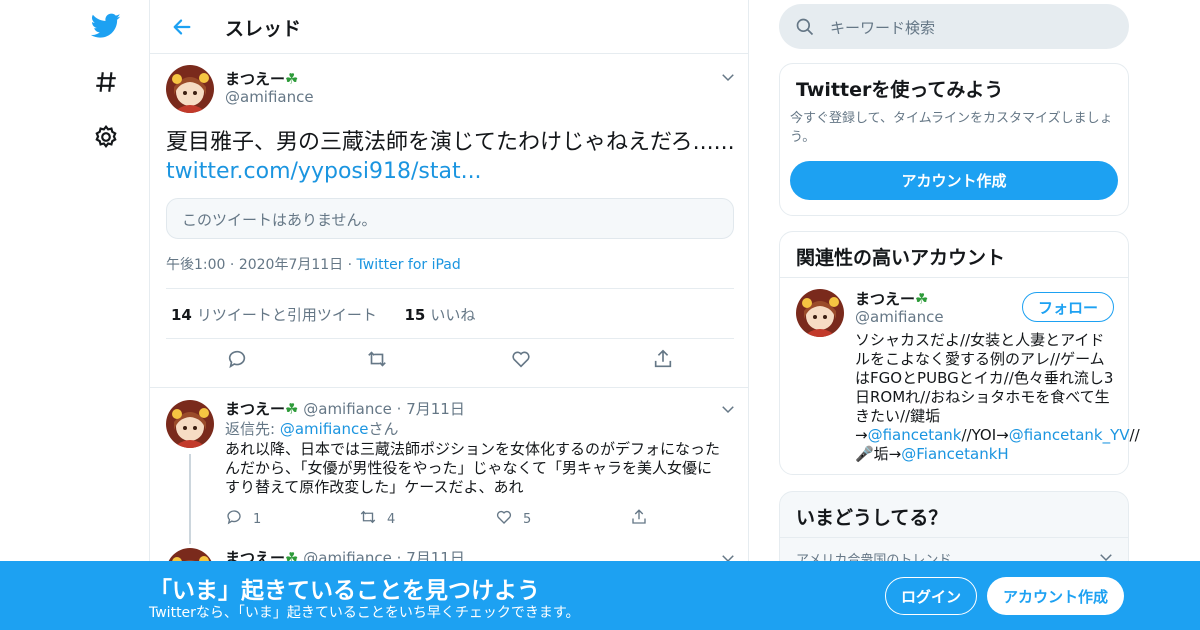 The width and height of the screenshot is (1200, 630). Describe the element at coordinates (364, 613) in the screenshot. I see `banner-subtitle: Twitterなら、「いま」起きていることをいち早くチェックできます。` at that location.